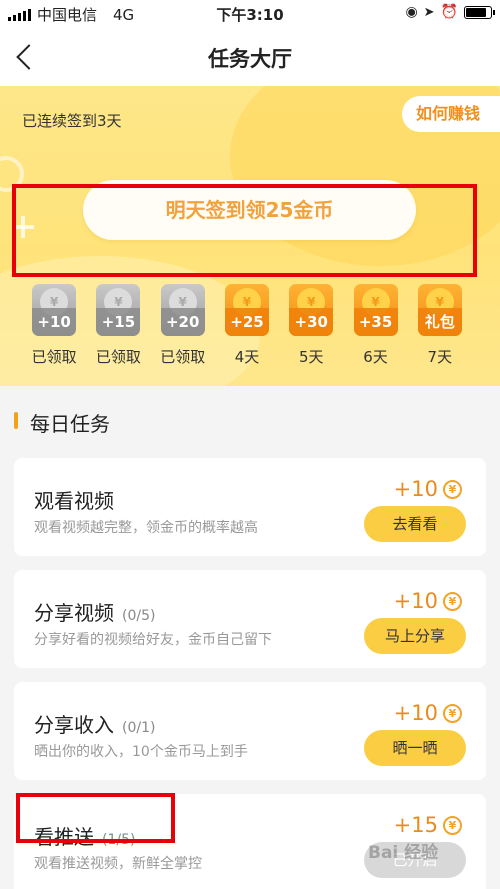 The image size is (500, 889). I want to click on battery-icon, so click(479, 12).